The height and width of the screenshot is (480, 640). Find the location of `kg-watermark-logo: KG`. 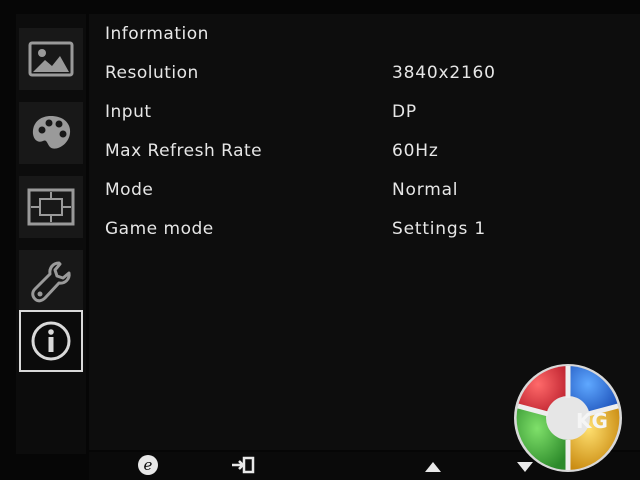

kg-watermark-logo: KG is located at coordinates (568, 418).